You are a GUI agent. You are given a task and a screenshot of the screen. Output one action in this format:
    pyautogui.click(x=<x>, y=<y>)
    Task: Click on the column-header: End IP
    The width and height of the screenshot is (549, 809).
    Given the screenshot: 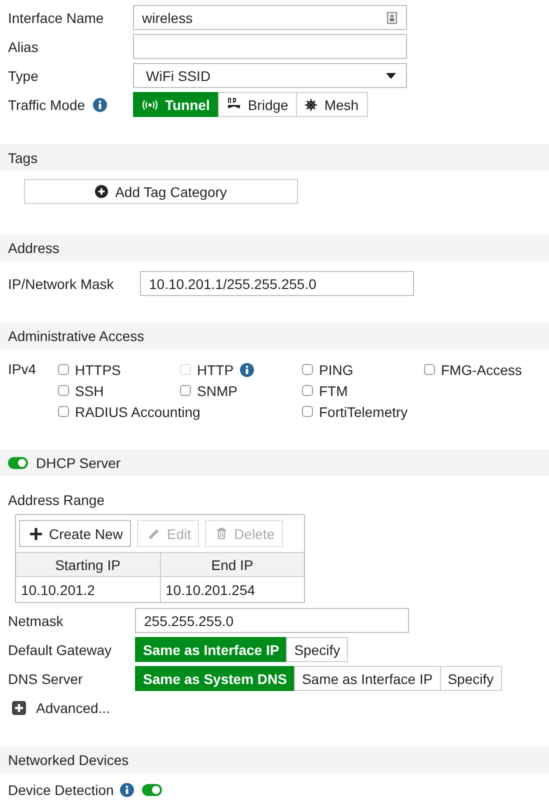 What is the action you would take?
    pyautogui.click(x=232, y=564)
    